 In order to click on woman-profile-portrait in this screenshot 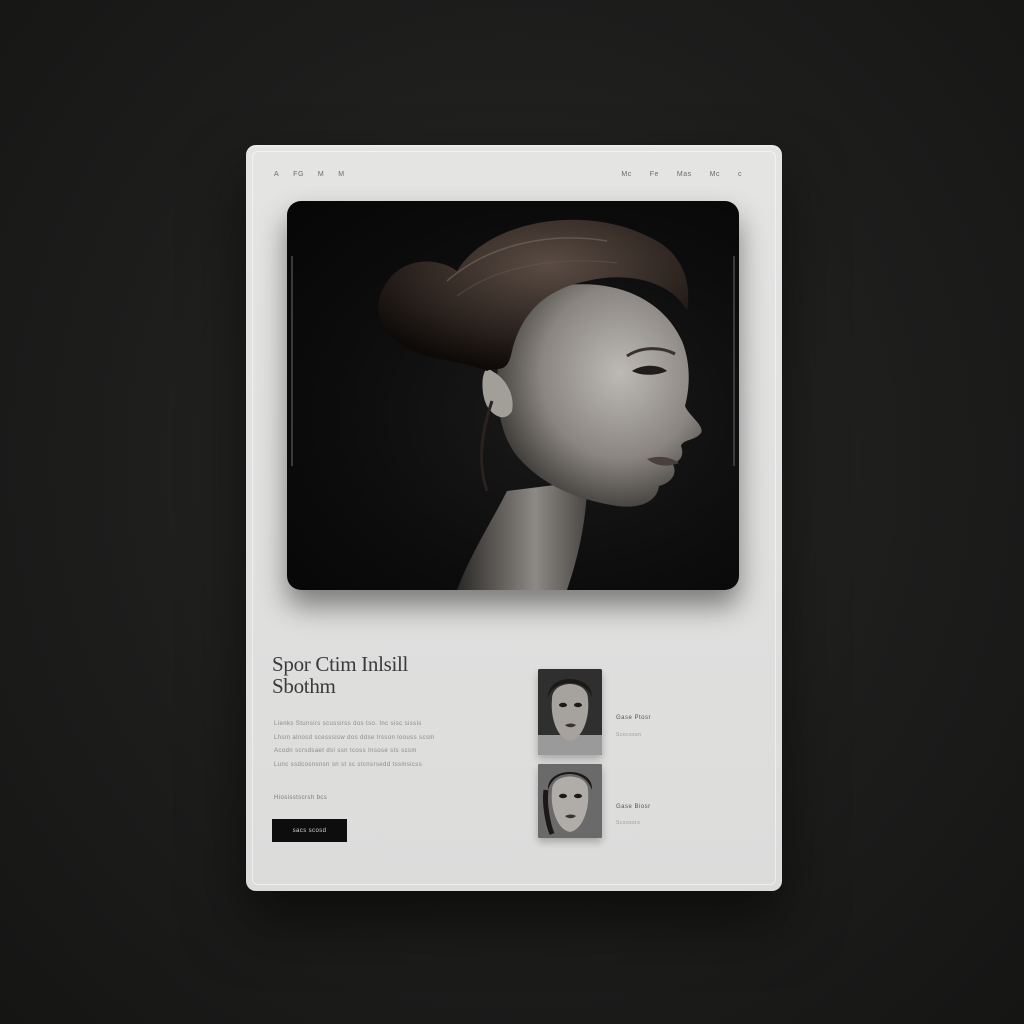, I will do `click(540, 404)`.